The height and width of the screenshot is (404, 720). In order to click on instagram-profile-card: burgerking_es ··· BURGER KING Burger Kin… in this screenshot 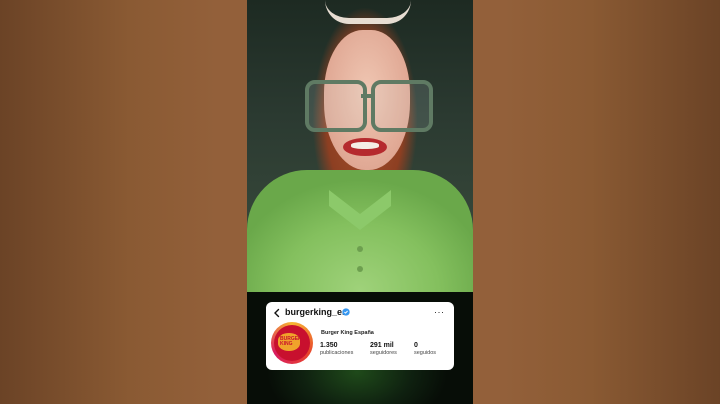, I will do `click(360, 336)`.